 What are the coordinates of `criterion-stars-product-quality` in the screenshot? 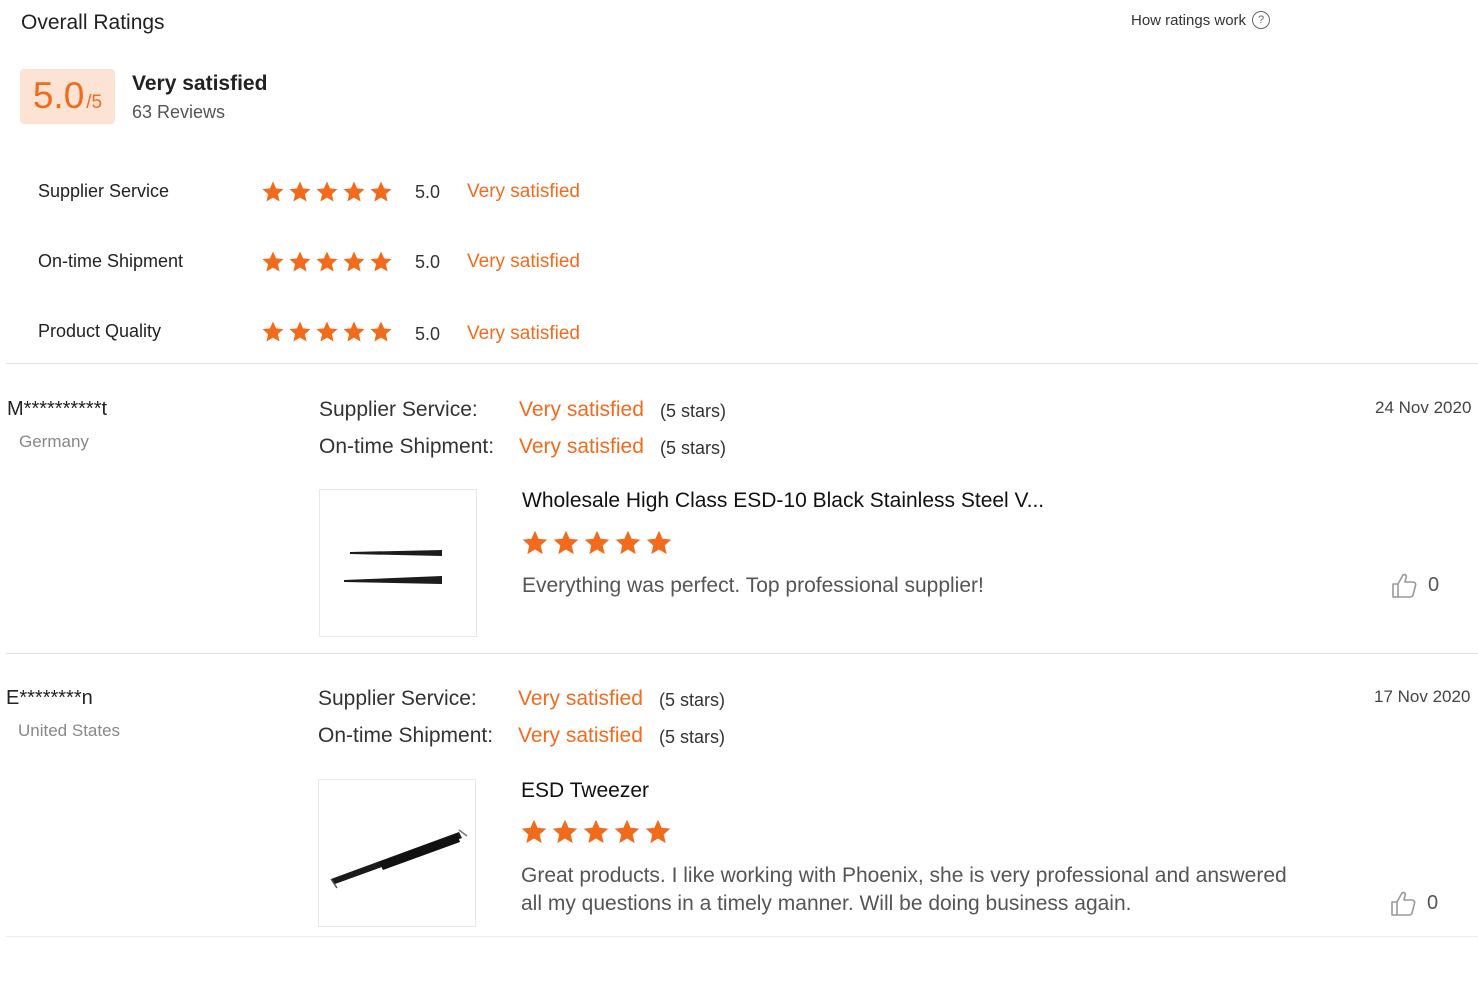 It's located at (327, 332).